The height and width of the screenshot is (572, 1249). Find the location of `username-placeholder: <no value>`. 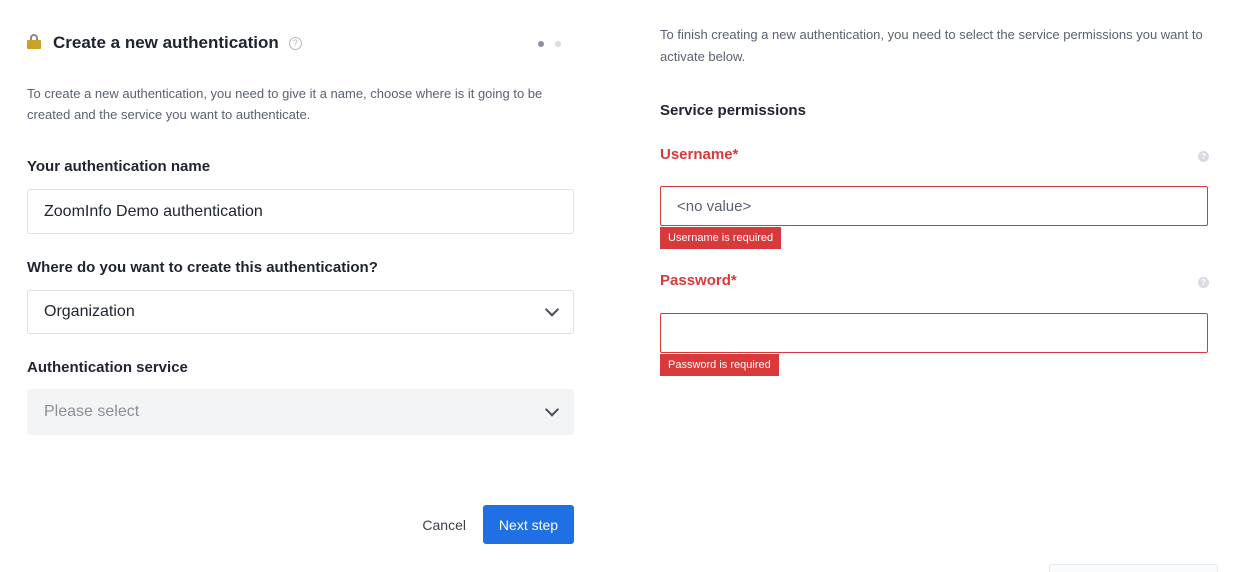

username-placeholder: <no value> is located at coordinates (714, 206).